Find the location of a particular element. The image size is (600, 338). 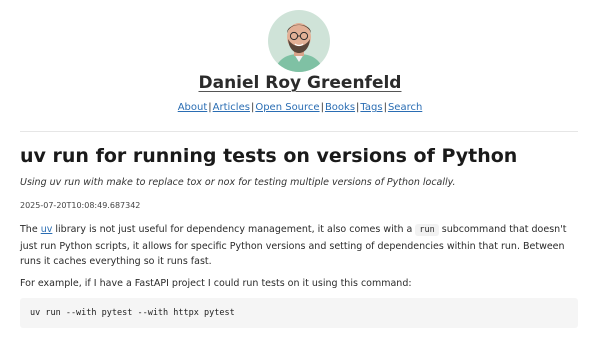

inline-code-run: run is located at coordinates (427, 230).